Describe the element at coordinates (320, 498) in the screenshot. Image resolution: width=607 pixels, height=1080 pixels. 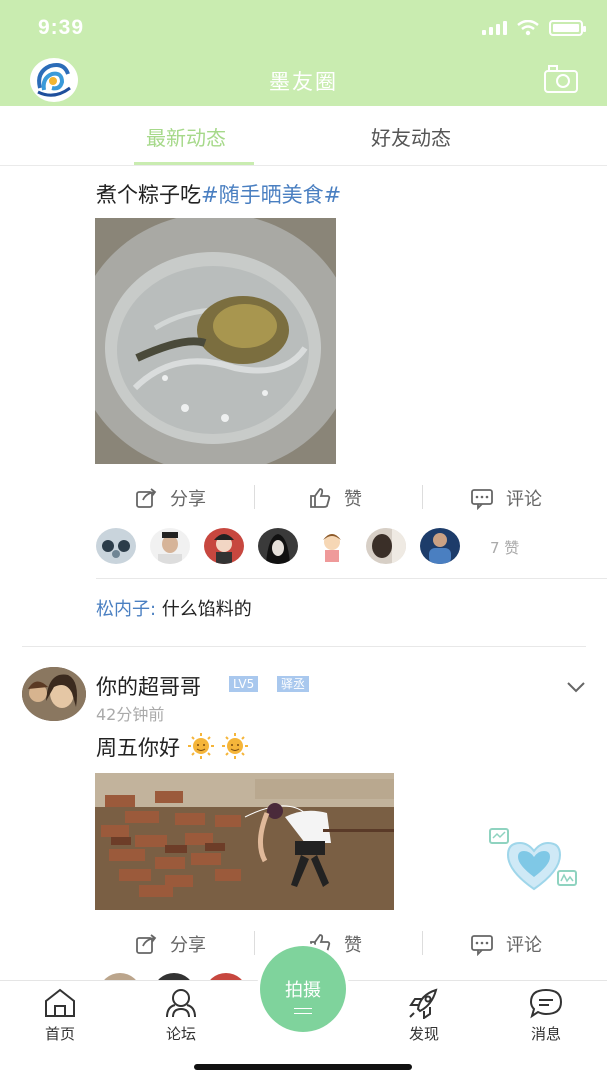
I see `thumbs-up-icon` at that location.